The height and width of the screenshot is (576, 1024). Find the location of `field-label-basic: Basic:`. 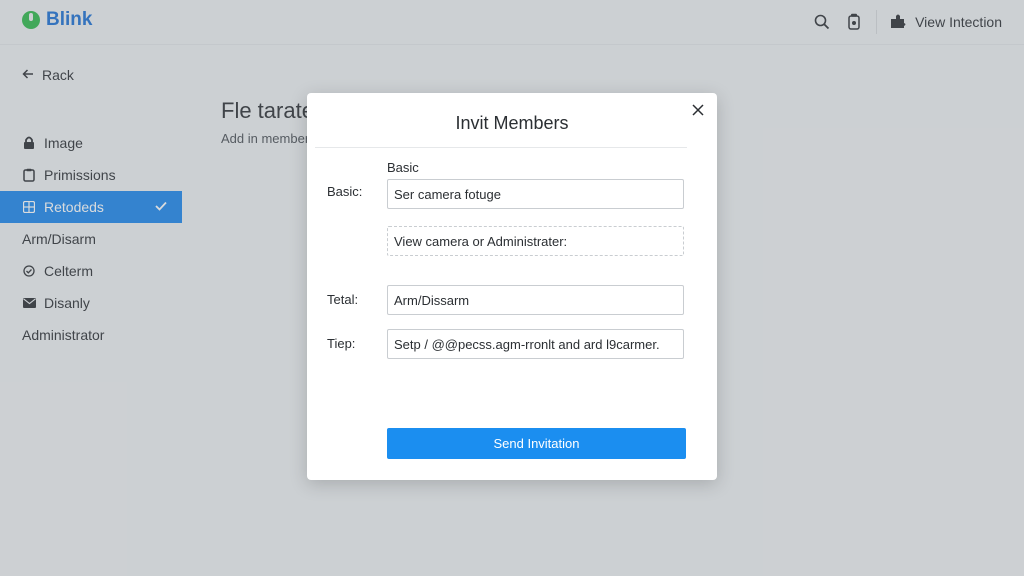

field-label-basic: Basic: is located at coordinates (345, 191).